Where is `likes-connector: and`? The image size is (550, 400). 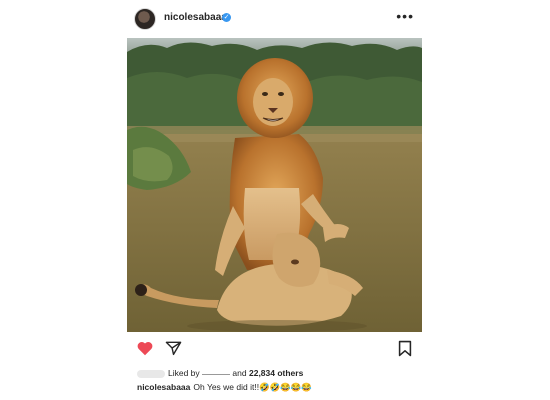 likes-connector: and is located at coordinates (239, 373).